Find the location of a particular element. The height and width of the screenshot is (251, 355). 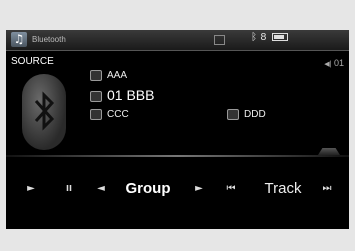

status-bar: ♫ Bluetooth ᛒ 8 is located at coordinates (177, 40).